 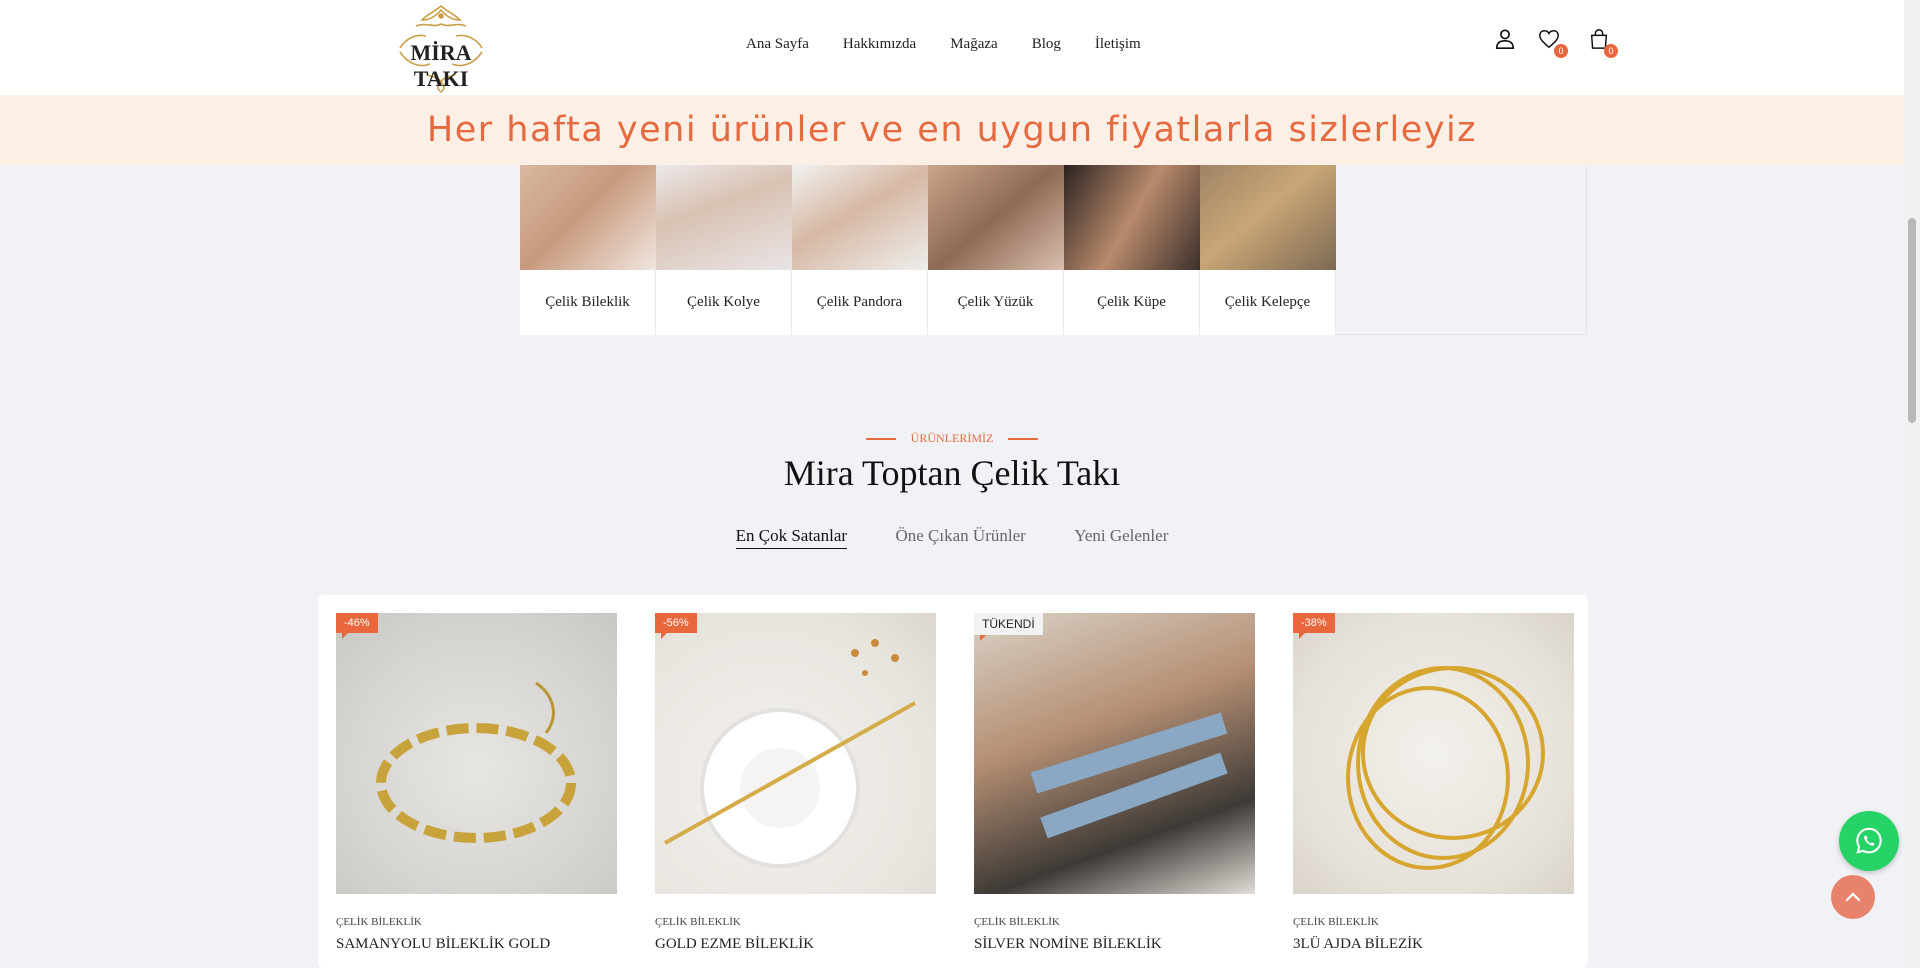 I want to click on product-name: 3LÜ AJDA BİLEZİK, so click(x=1433, y=944).